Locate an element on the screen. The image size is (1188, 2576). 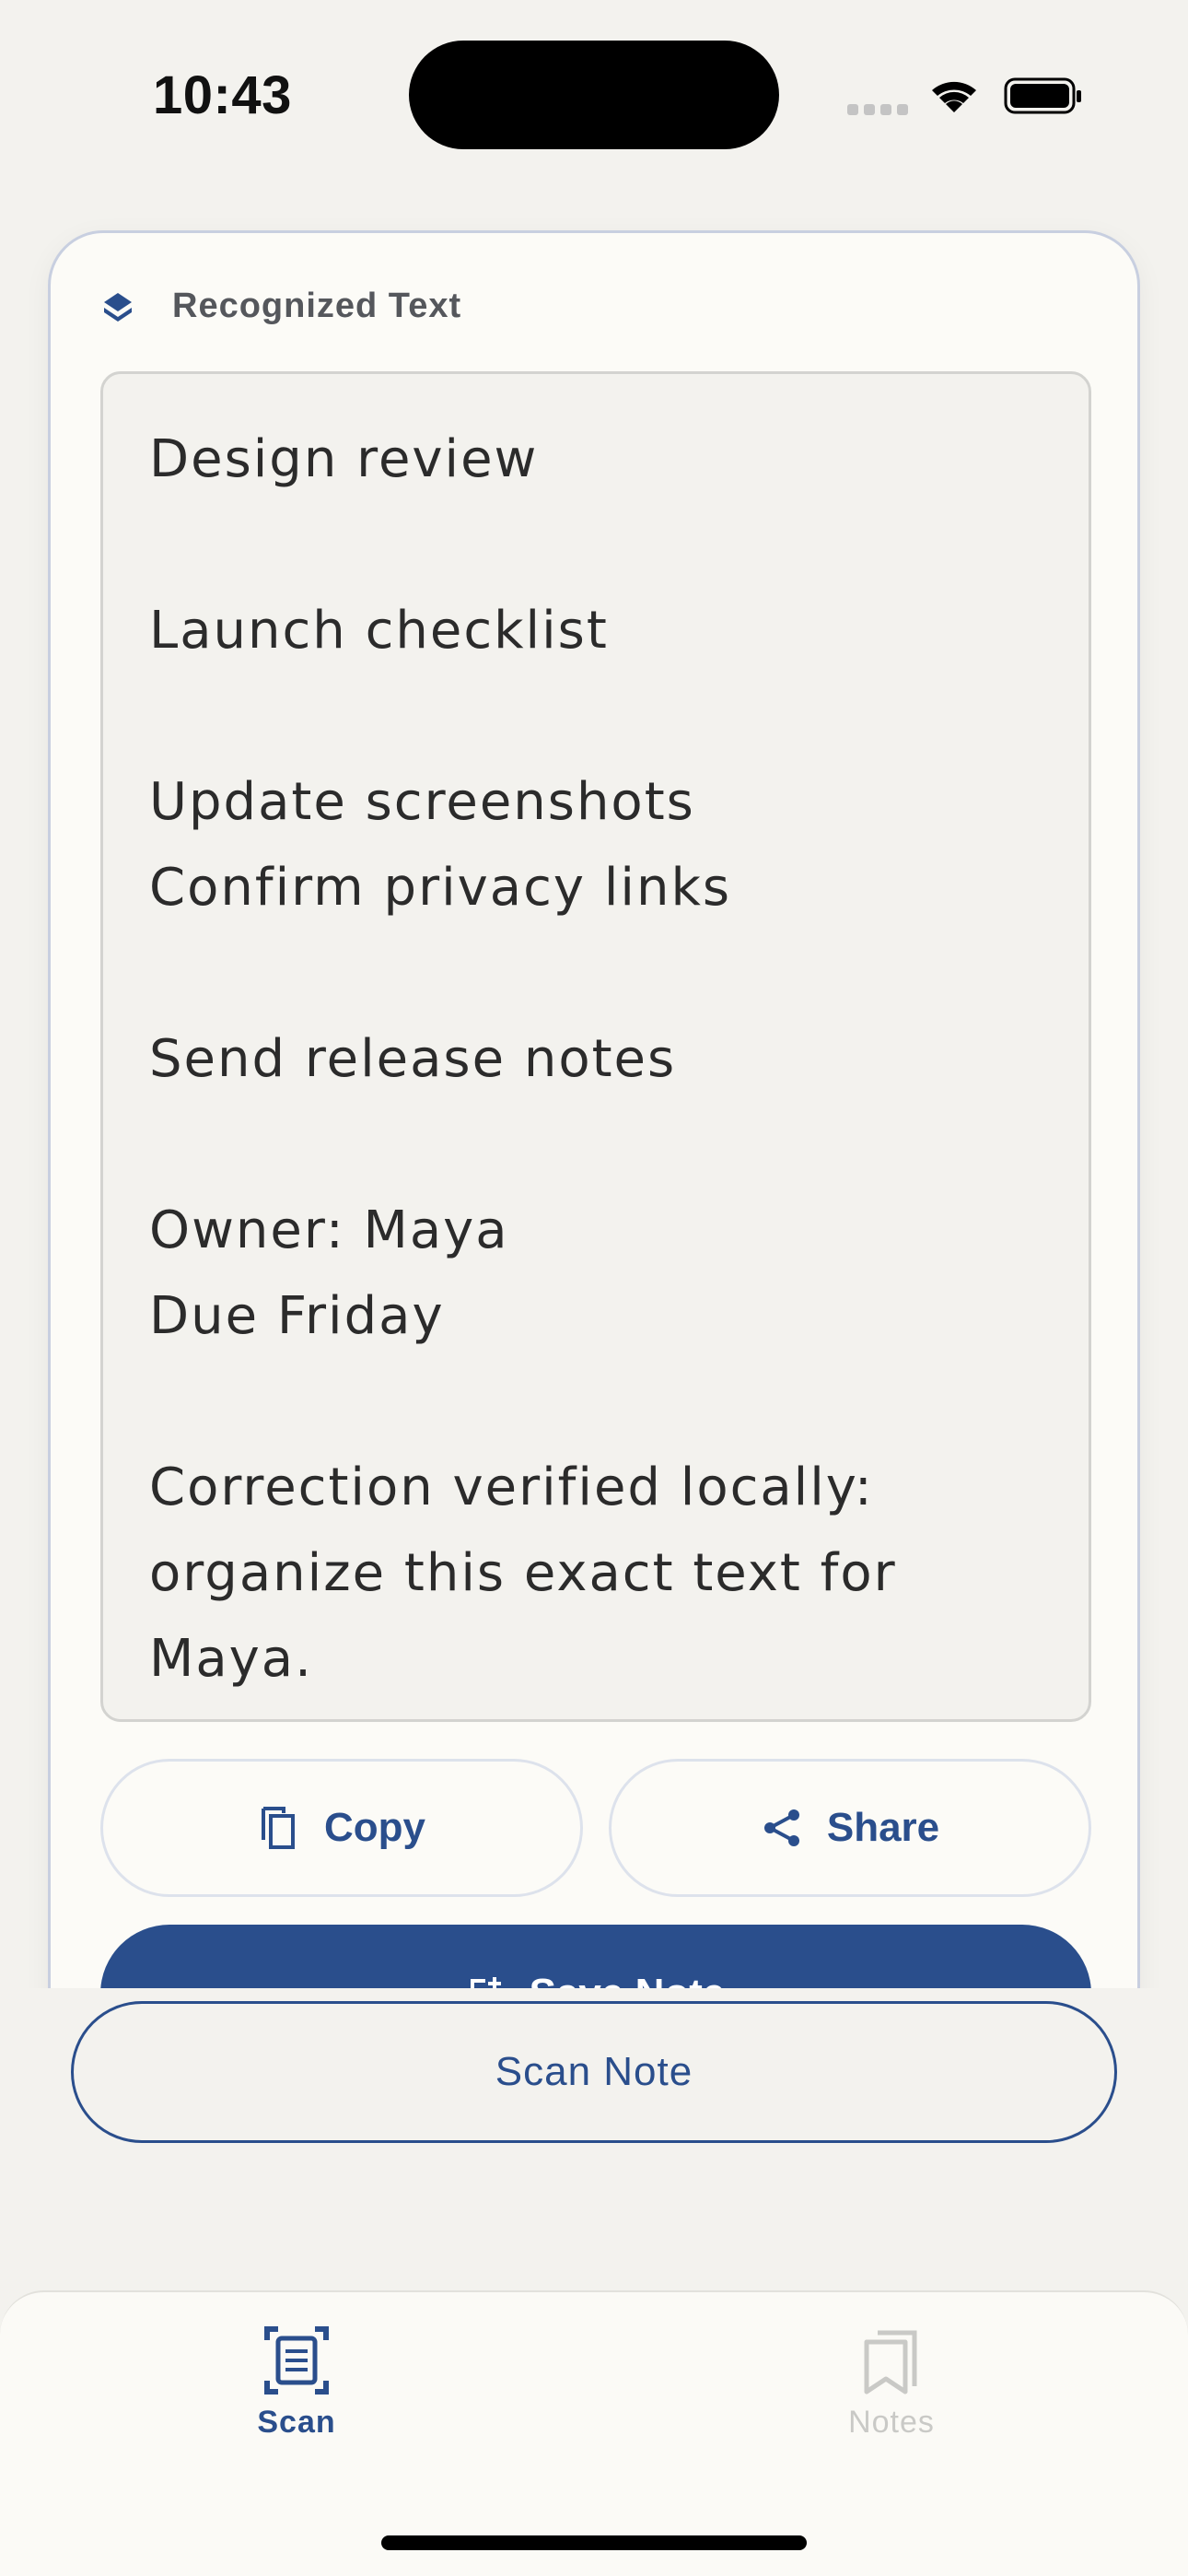
tab-bar: Scan Notes is located at coordinates (594, 2433).